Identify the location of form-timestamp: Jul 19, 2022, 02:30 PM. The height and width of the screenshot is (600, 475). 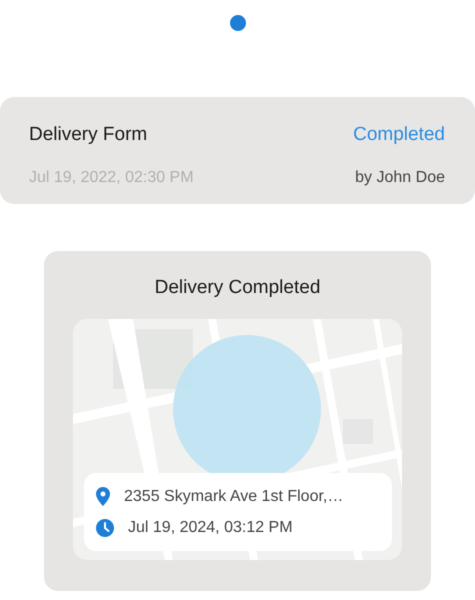
(112, 178).